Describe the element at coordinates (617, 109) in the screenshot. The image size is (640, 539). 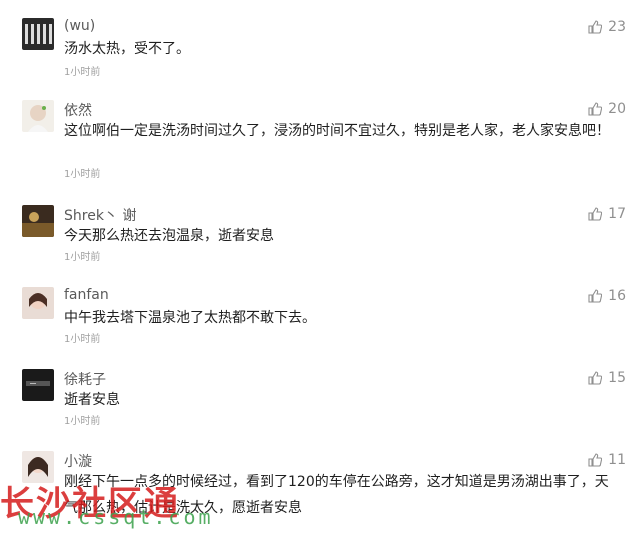
I see `like-count: 20` at that location.